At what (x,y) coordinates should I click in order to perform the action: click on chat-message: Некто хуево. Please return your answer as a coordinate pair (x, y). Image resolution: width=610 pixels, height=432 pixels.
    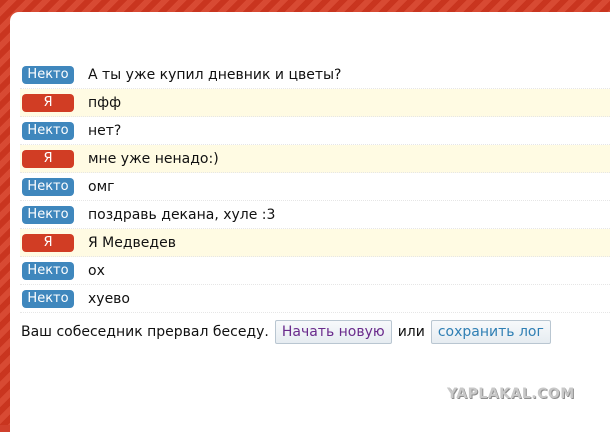
    Looking at the image, I should click on (315, 299).